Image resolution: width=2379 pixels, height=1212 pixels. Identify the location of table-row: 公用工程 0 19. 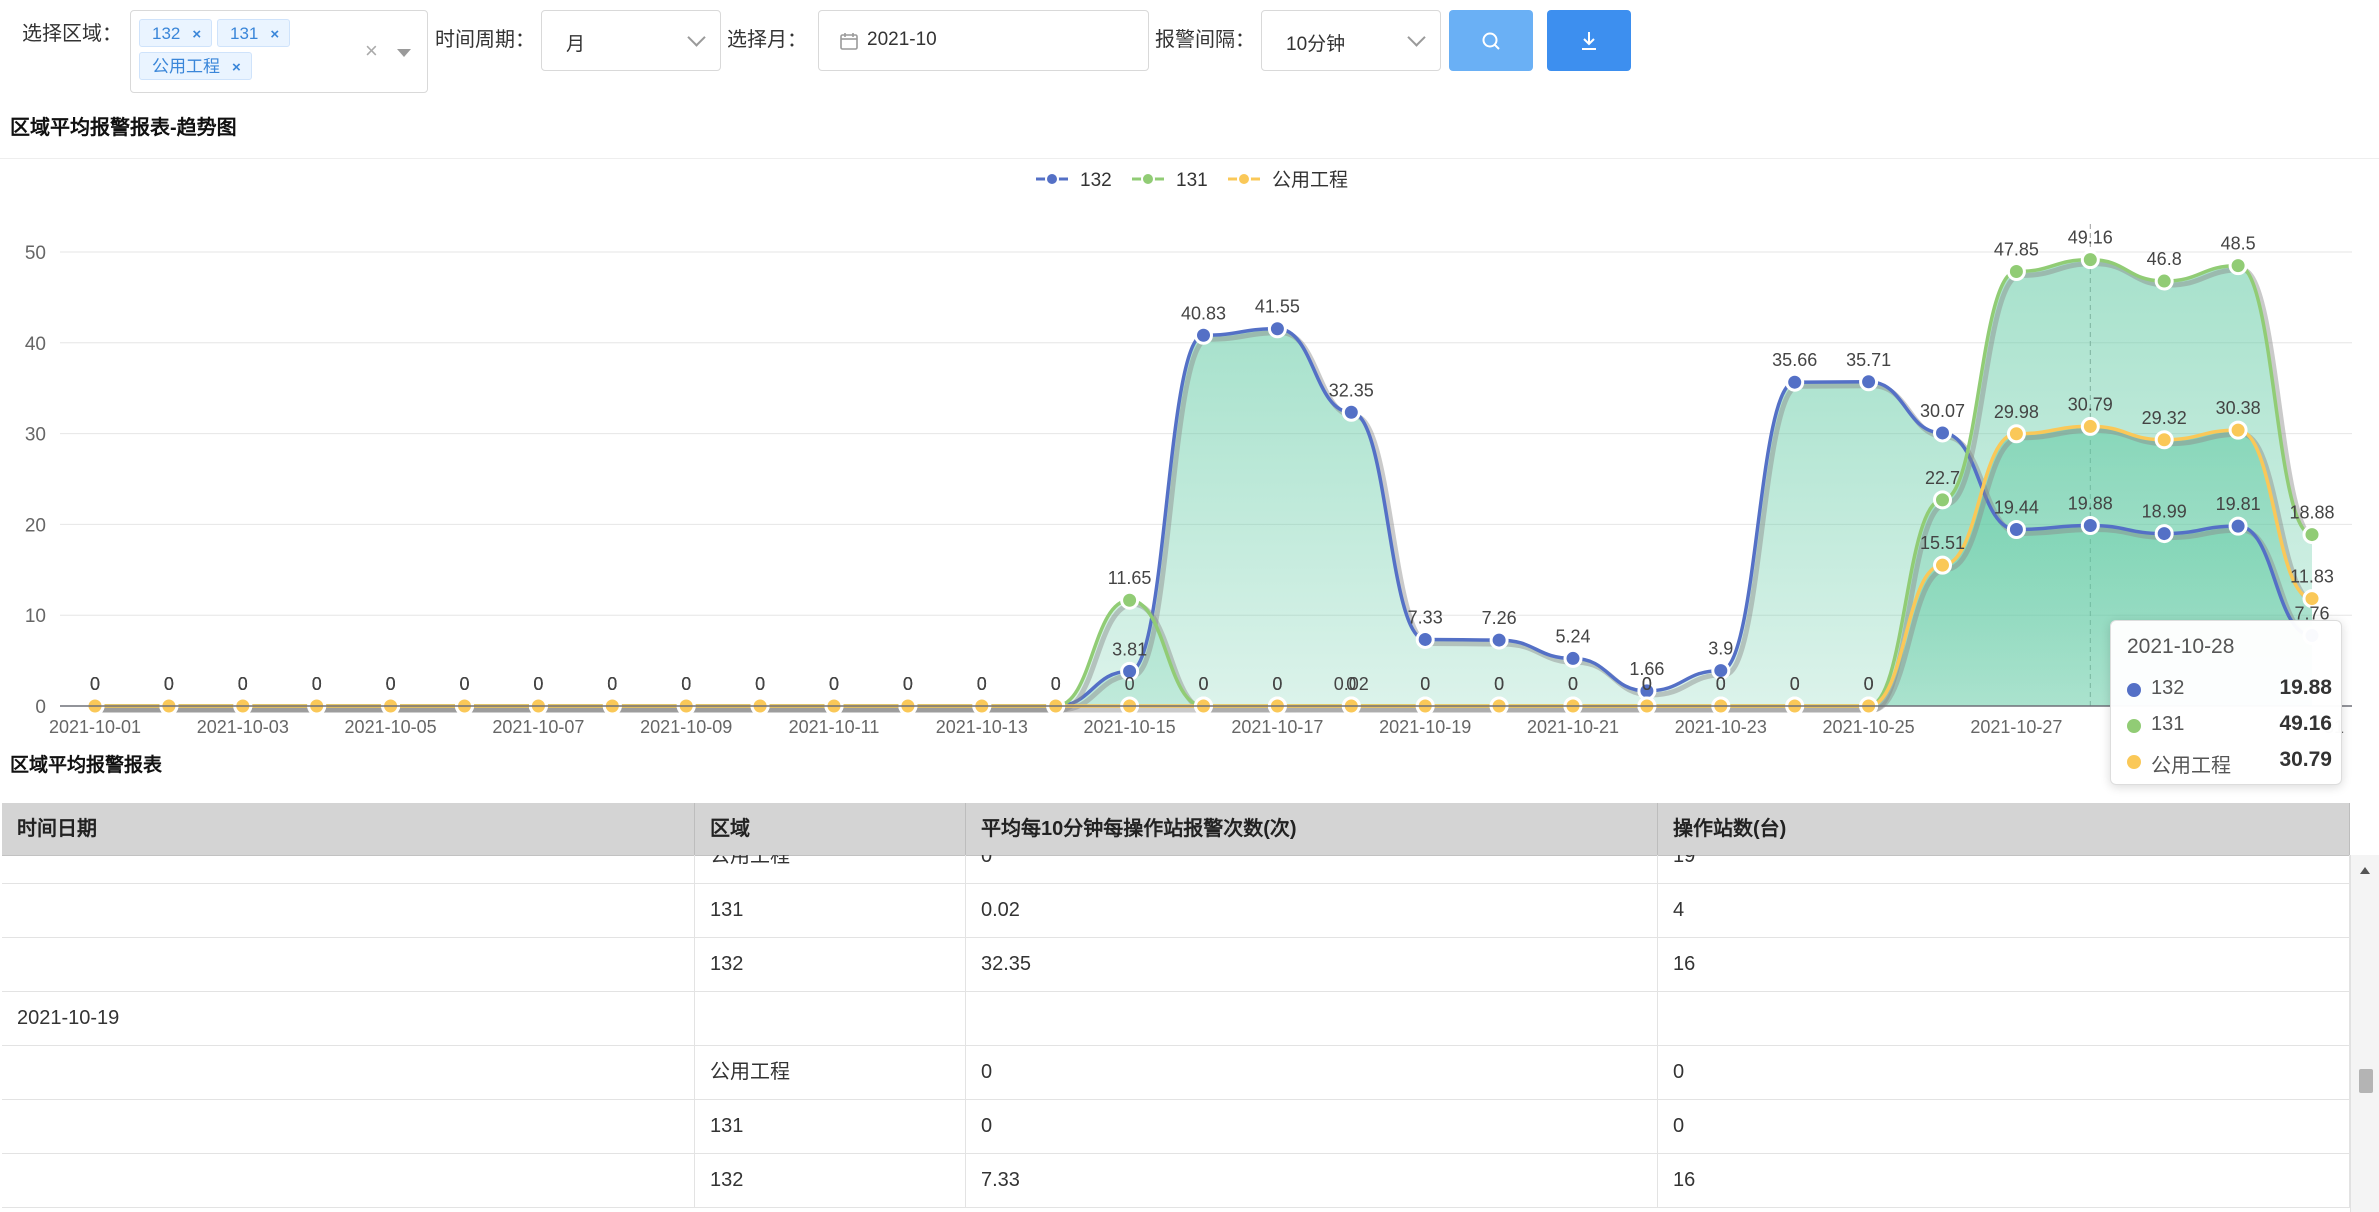
(1176, 869).